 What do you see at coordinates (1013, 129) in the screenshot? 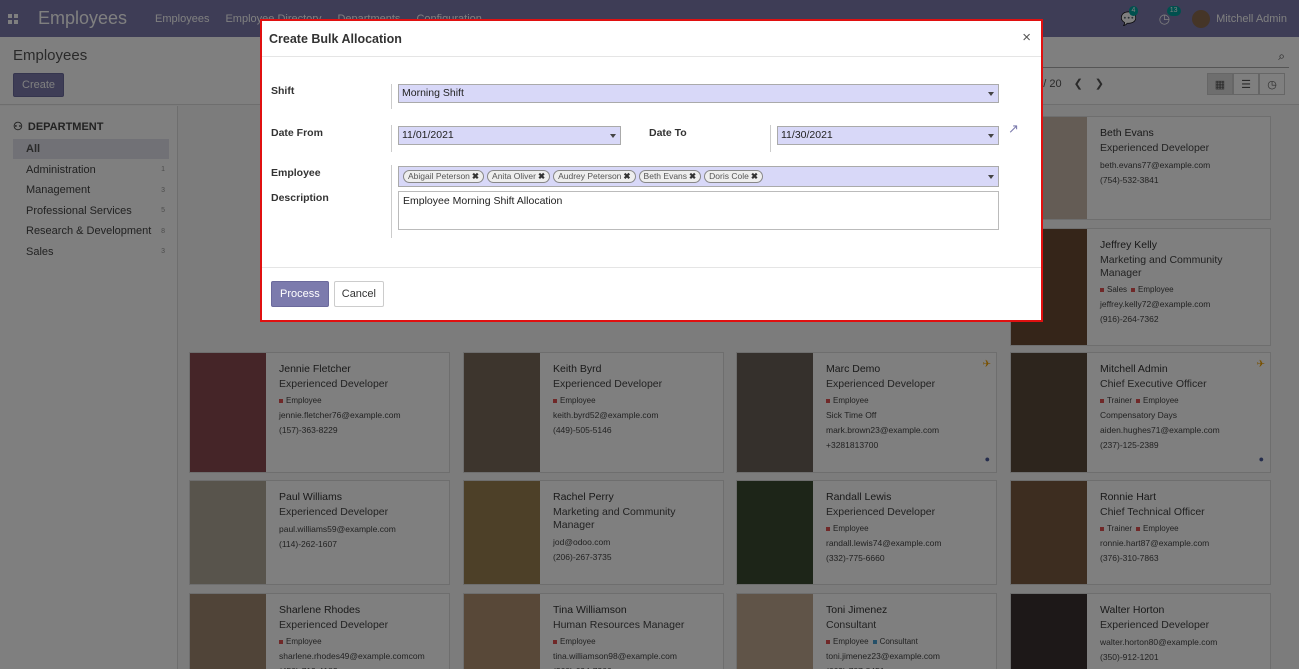
I see `external-link-icon: ↗` at bounding box center [1013, 129].